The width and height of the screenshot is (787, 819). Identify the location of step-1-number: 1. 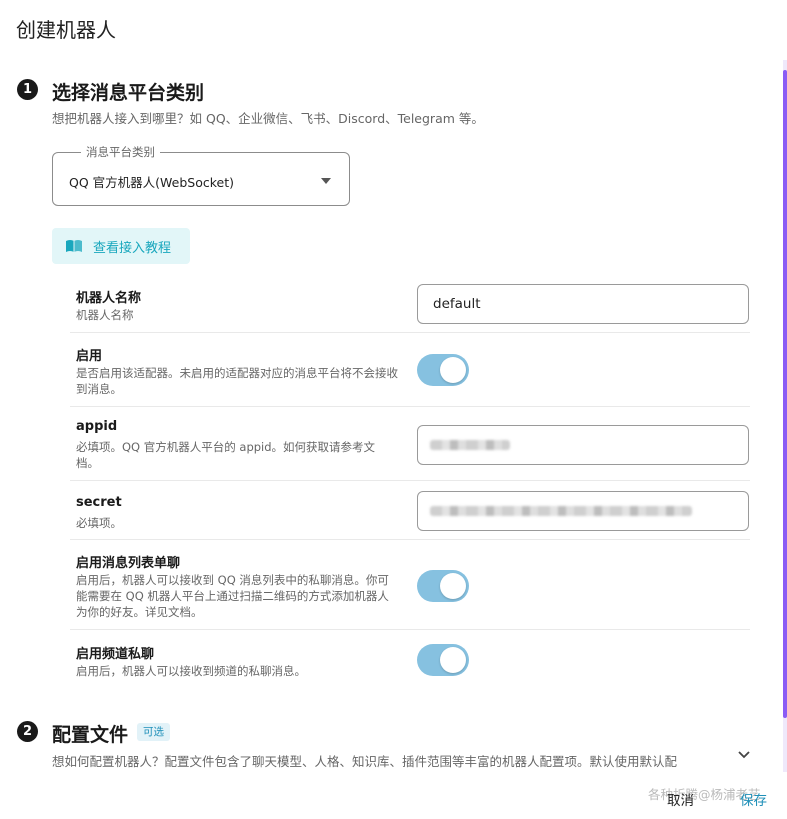
(27, 89).